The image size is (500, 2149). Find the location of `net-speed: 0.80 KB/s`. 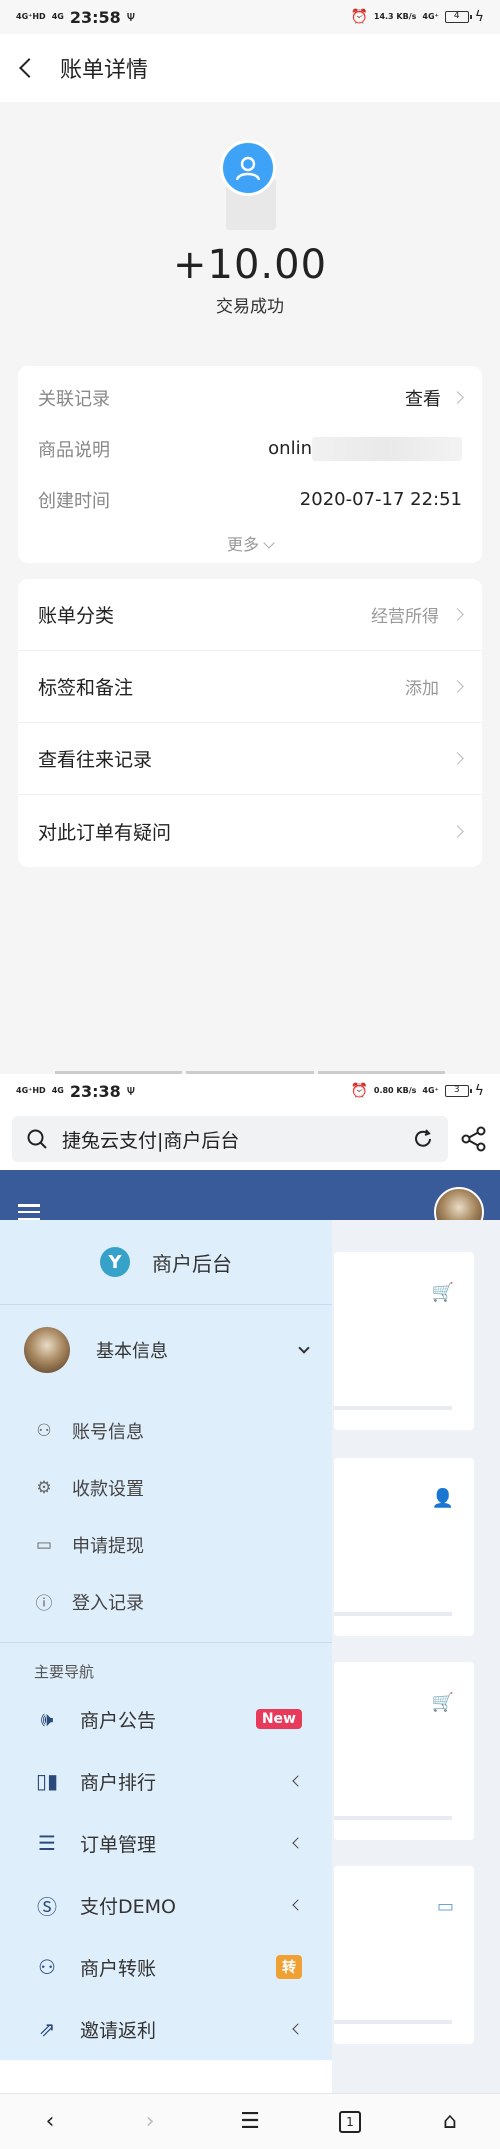

net-speed: 0.80 KB/s is located at coordinates (395, 1090).